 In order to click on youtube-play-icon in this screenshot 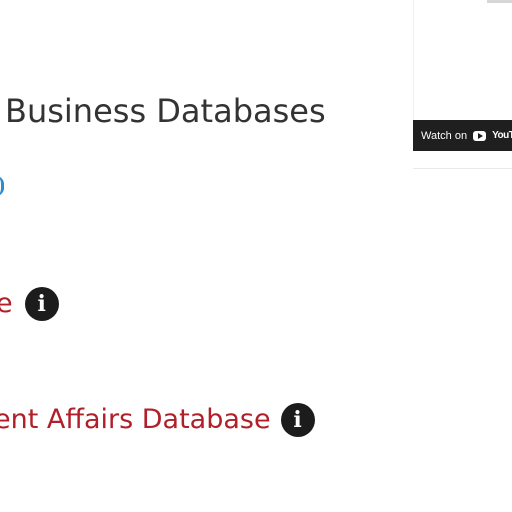, I will do `click(480, 135)`.